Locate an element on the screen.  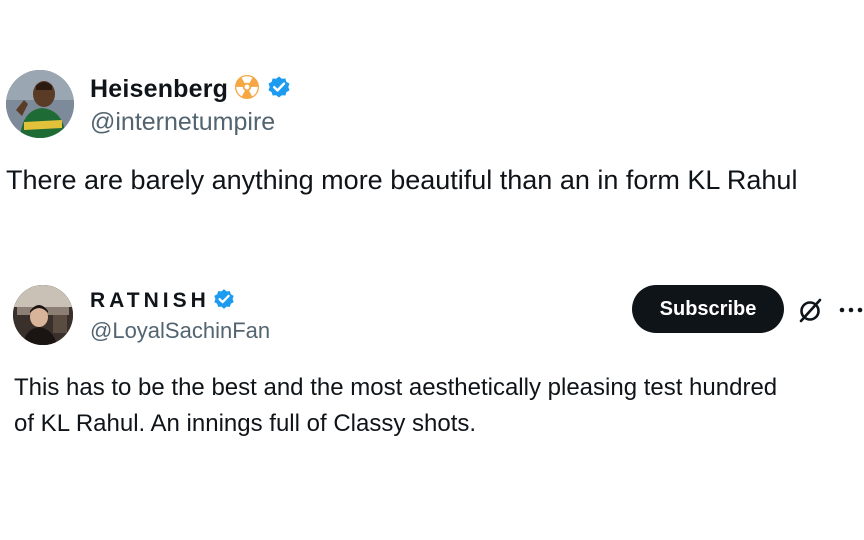
author-handle: @internetumpire is located at coordinates (182, 122).